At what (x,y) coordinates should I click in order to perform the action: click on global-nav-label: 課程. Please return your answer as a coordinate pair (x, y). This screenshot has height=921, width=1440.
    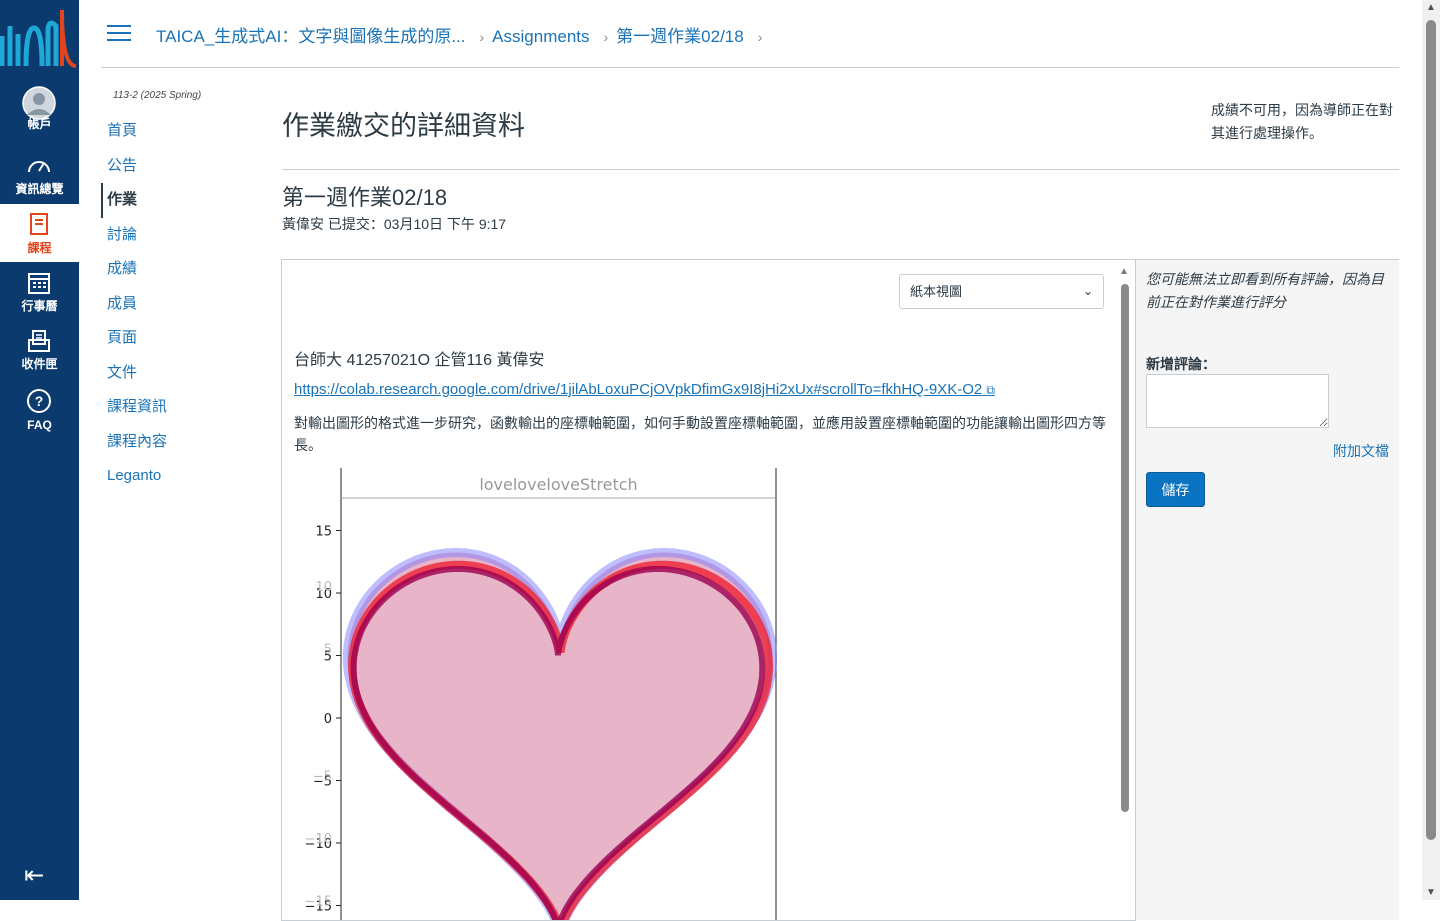
    Looking at the image, I should click on (39, 247).